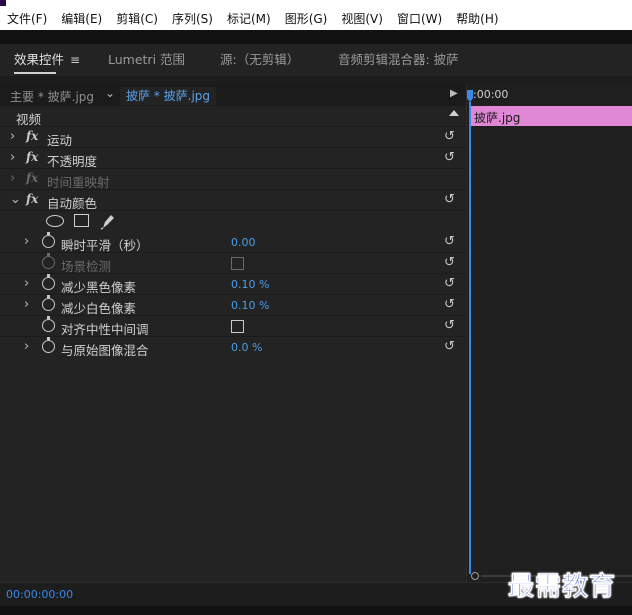 The image size is (632, 615). Describe the element at coordinates (72, 161) in the screenshot. I see `effect-label-opacity: 不透明度` at that location.